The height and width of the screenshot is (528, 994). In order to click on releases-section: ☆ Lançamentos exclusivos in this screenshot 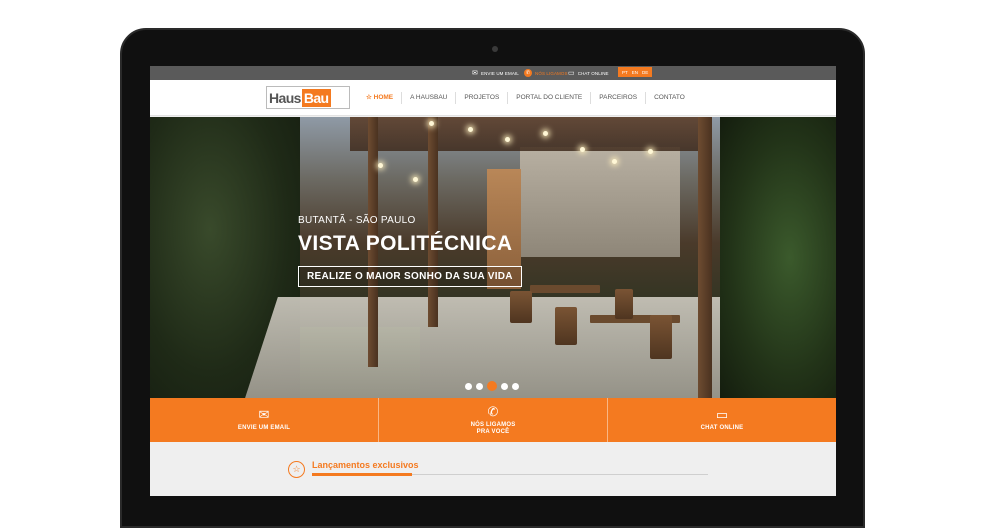, I will do `click(493, 469)`.